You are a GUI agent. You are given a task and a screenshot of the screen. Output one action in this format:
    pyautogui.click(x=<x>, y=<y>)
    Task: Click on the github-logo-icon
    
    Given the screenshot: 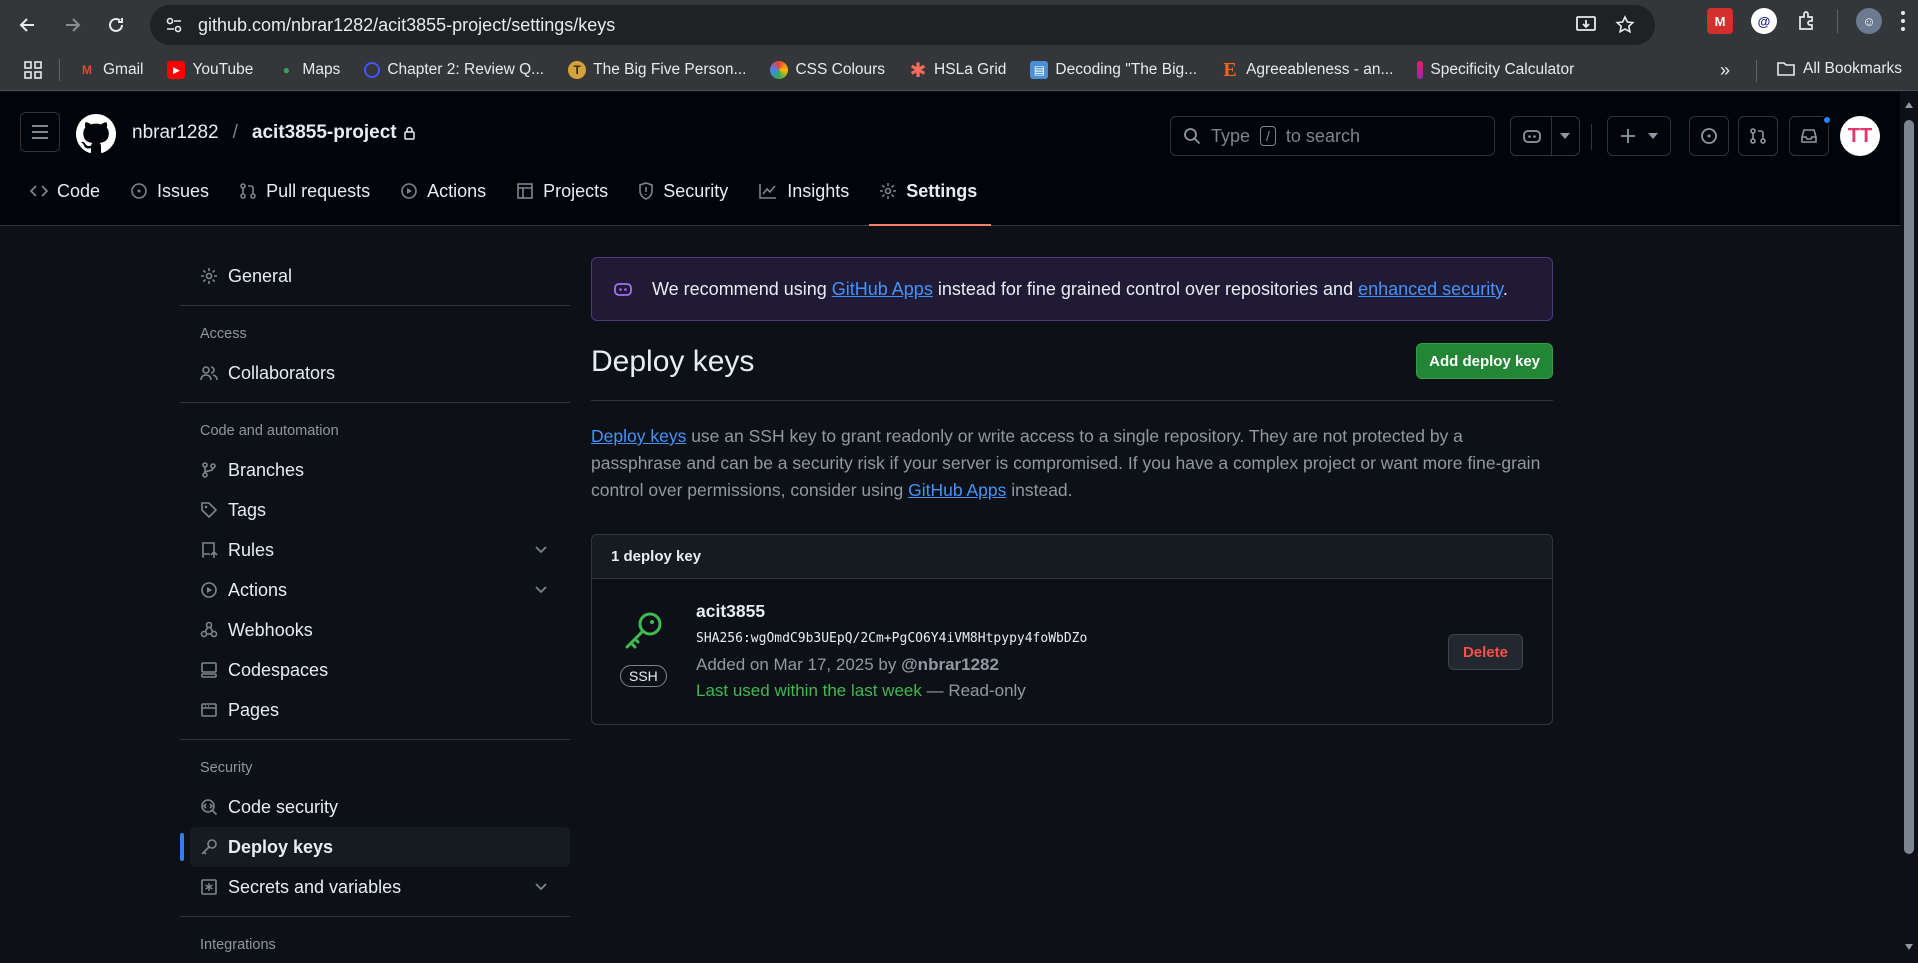 What is the action you would take?
    pyautogui.click(x=96, y=136)
    